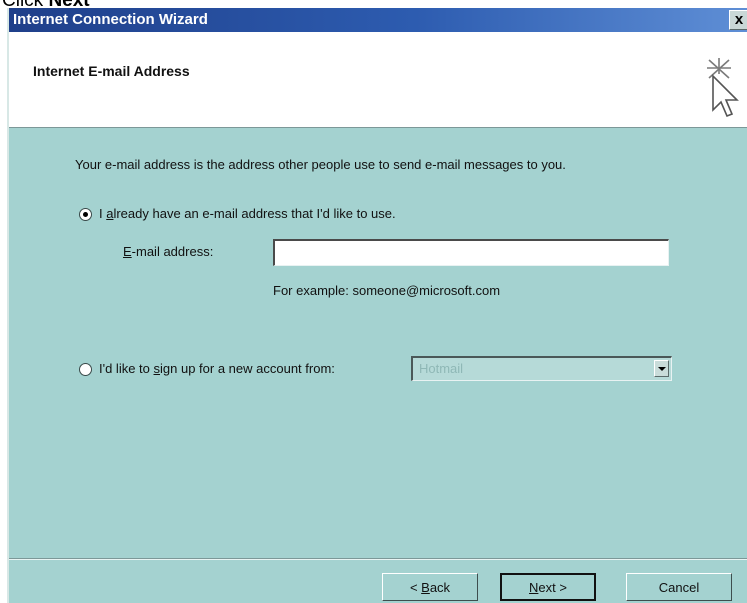 The image size is (747, 603). I want to click on email-label-rest: -mail address:, so click(172, 251).